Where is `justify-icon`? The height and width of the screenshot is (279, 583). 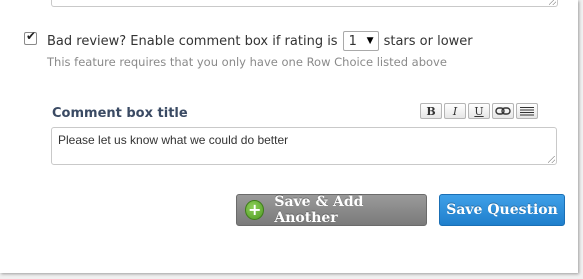
justify-icon is located at coordinates (527, 110).